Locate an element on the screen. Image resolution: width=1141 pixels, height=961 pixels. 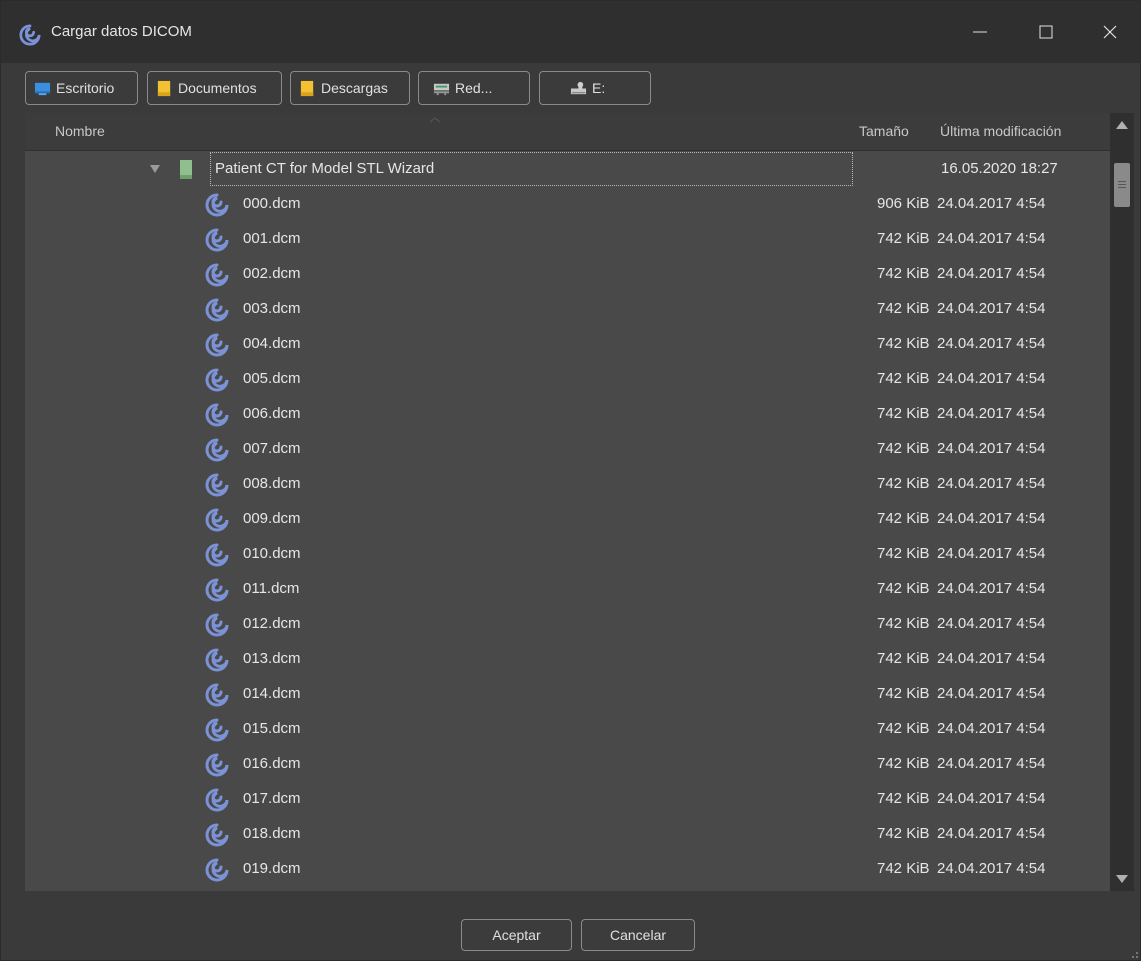
maximize-button is located at coordinates (1046, 32).